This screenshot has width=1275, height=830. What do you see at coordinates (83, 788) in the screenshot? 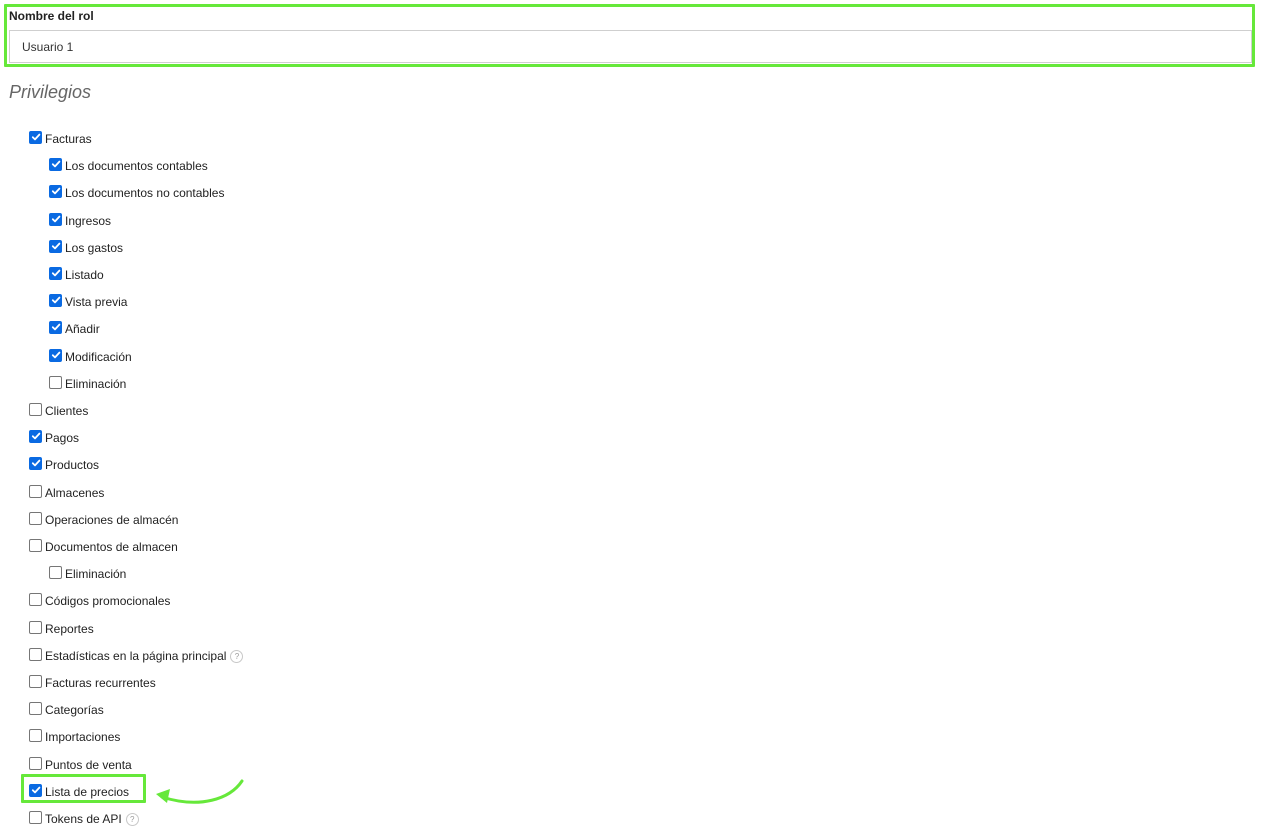
I see `lista-de-precios-highlight` at bounding box center [83, 788].